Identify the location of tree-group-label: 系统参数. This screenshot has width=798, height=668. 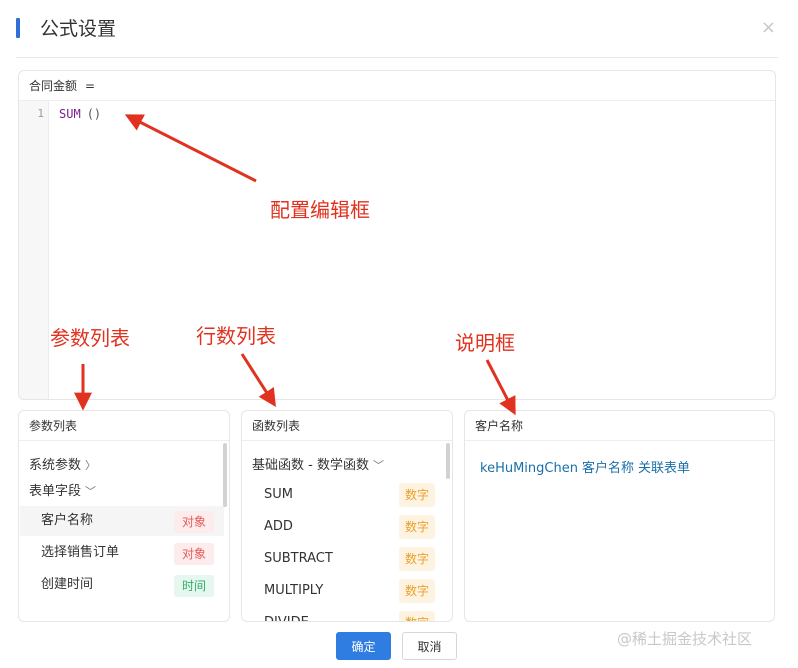
(55, 465).